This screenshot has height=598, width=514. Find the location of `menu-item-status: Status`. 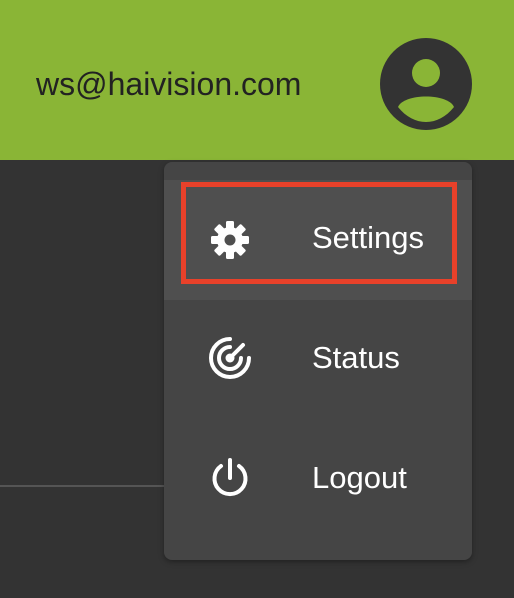

menu-item-status: Status is located at coordinates (318, 358).